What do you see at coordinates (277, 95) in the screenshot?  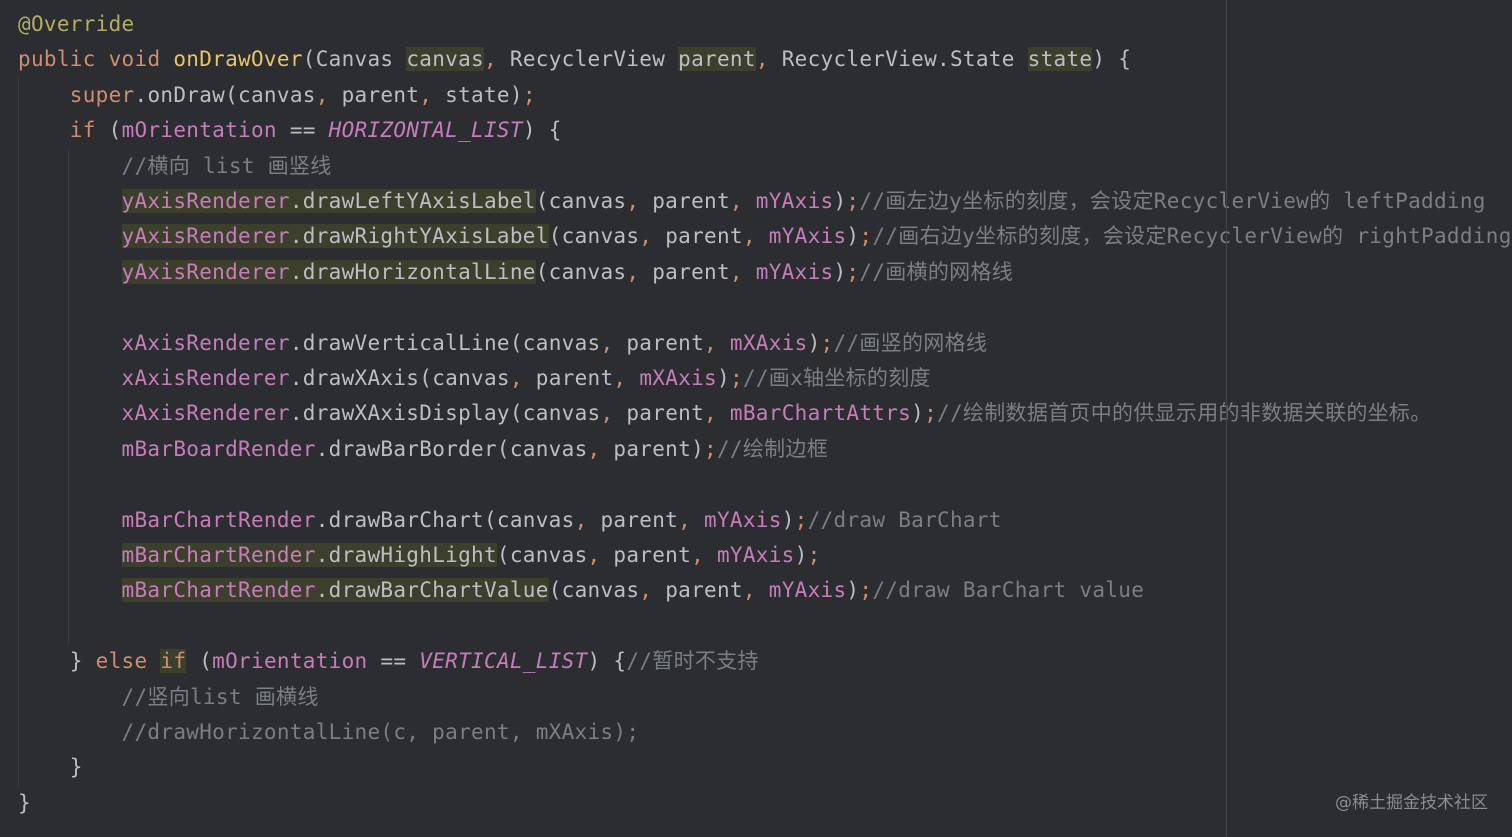 I see `code-line: super.onDraw(canvas, parent, state);` at bounding box center [277, 95].